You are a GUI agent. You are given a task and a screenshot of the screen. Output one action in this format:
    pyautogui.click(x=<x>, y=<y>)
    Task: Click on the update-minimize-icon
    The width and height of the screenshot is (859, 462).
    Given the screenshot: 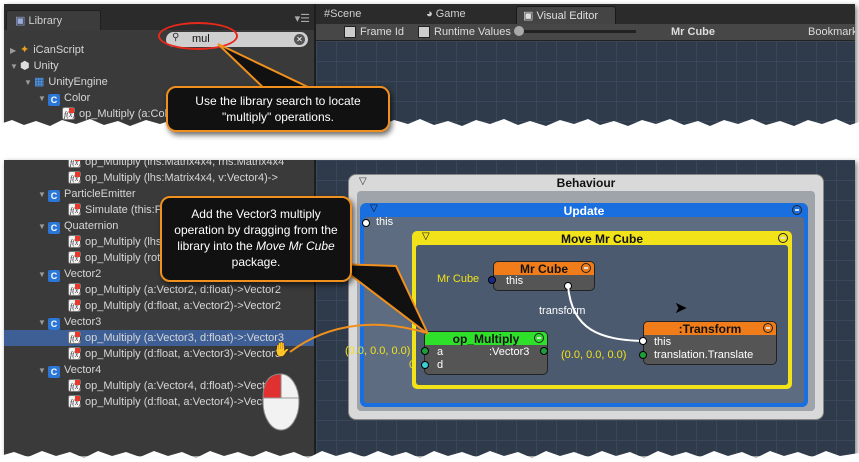 What is the action you would take?
    pyautogui.click(x=797, y=210)
    